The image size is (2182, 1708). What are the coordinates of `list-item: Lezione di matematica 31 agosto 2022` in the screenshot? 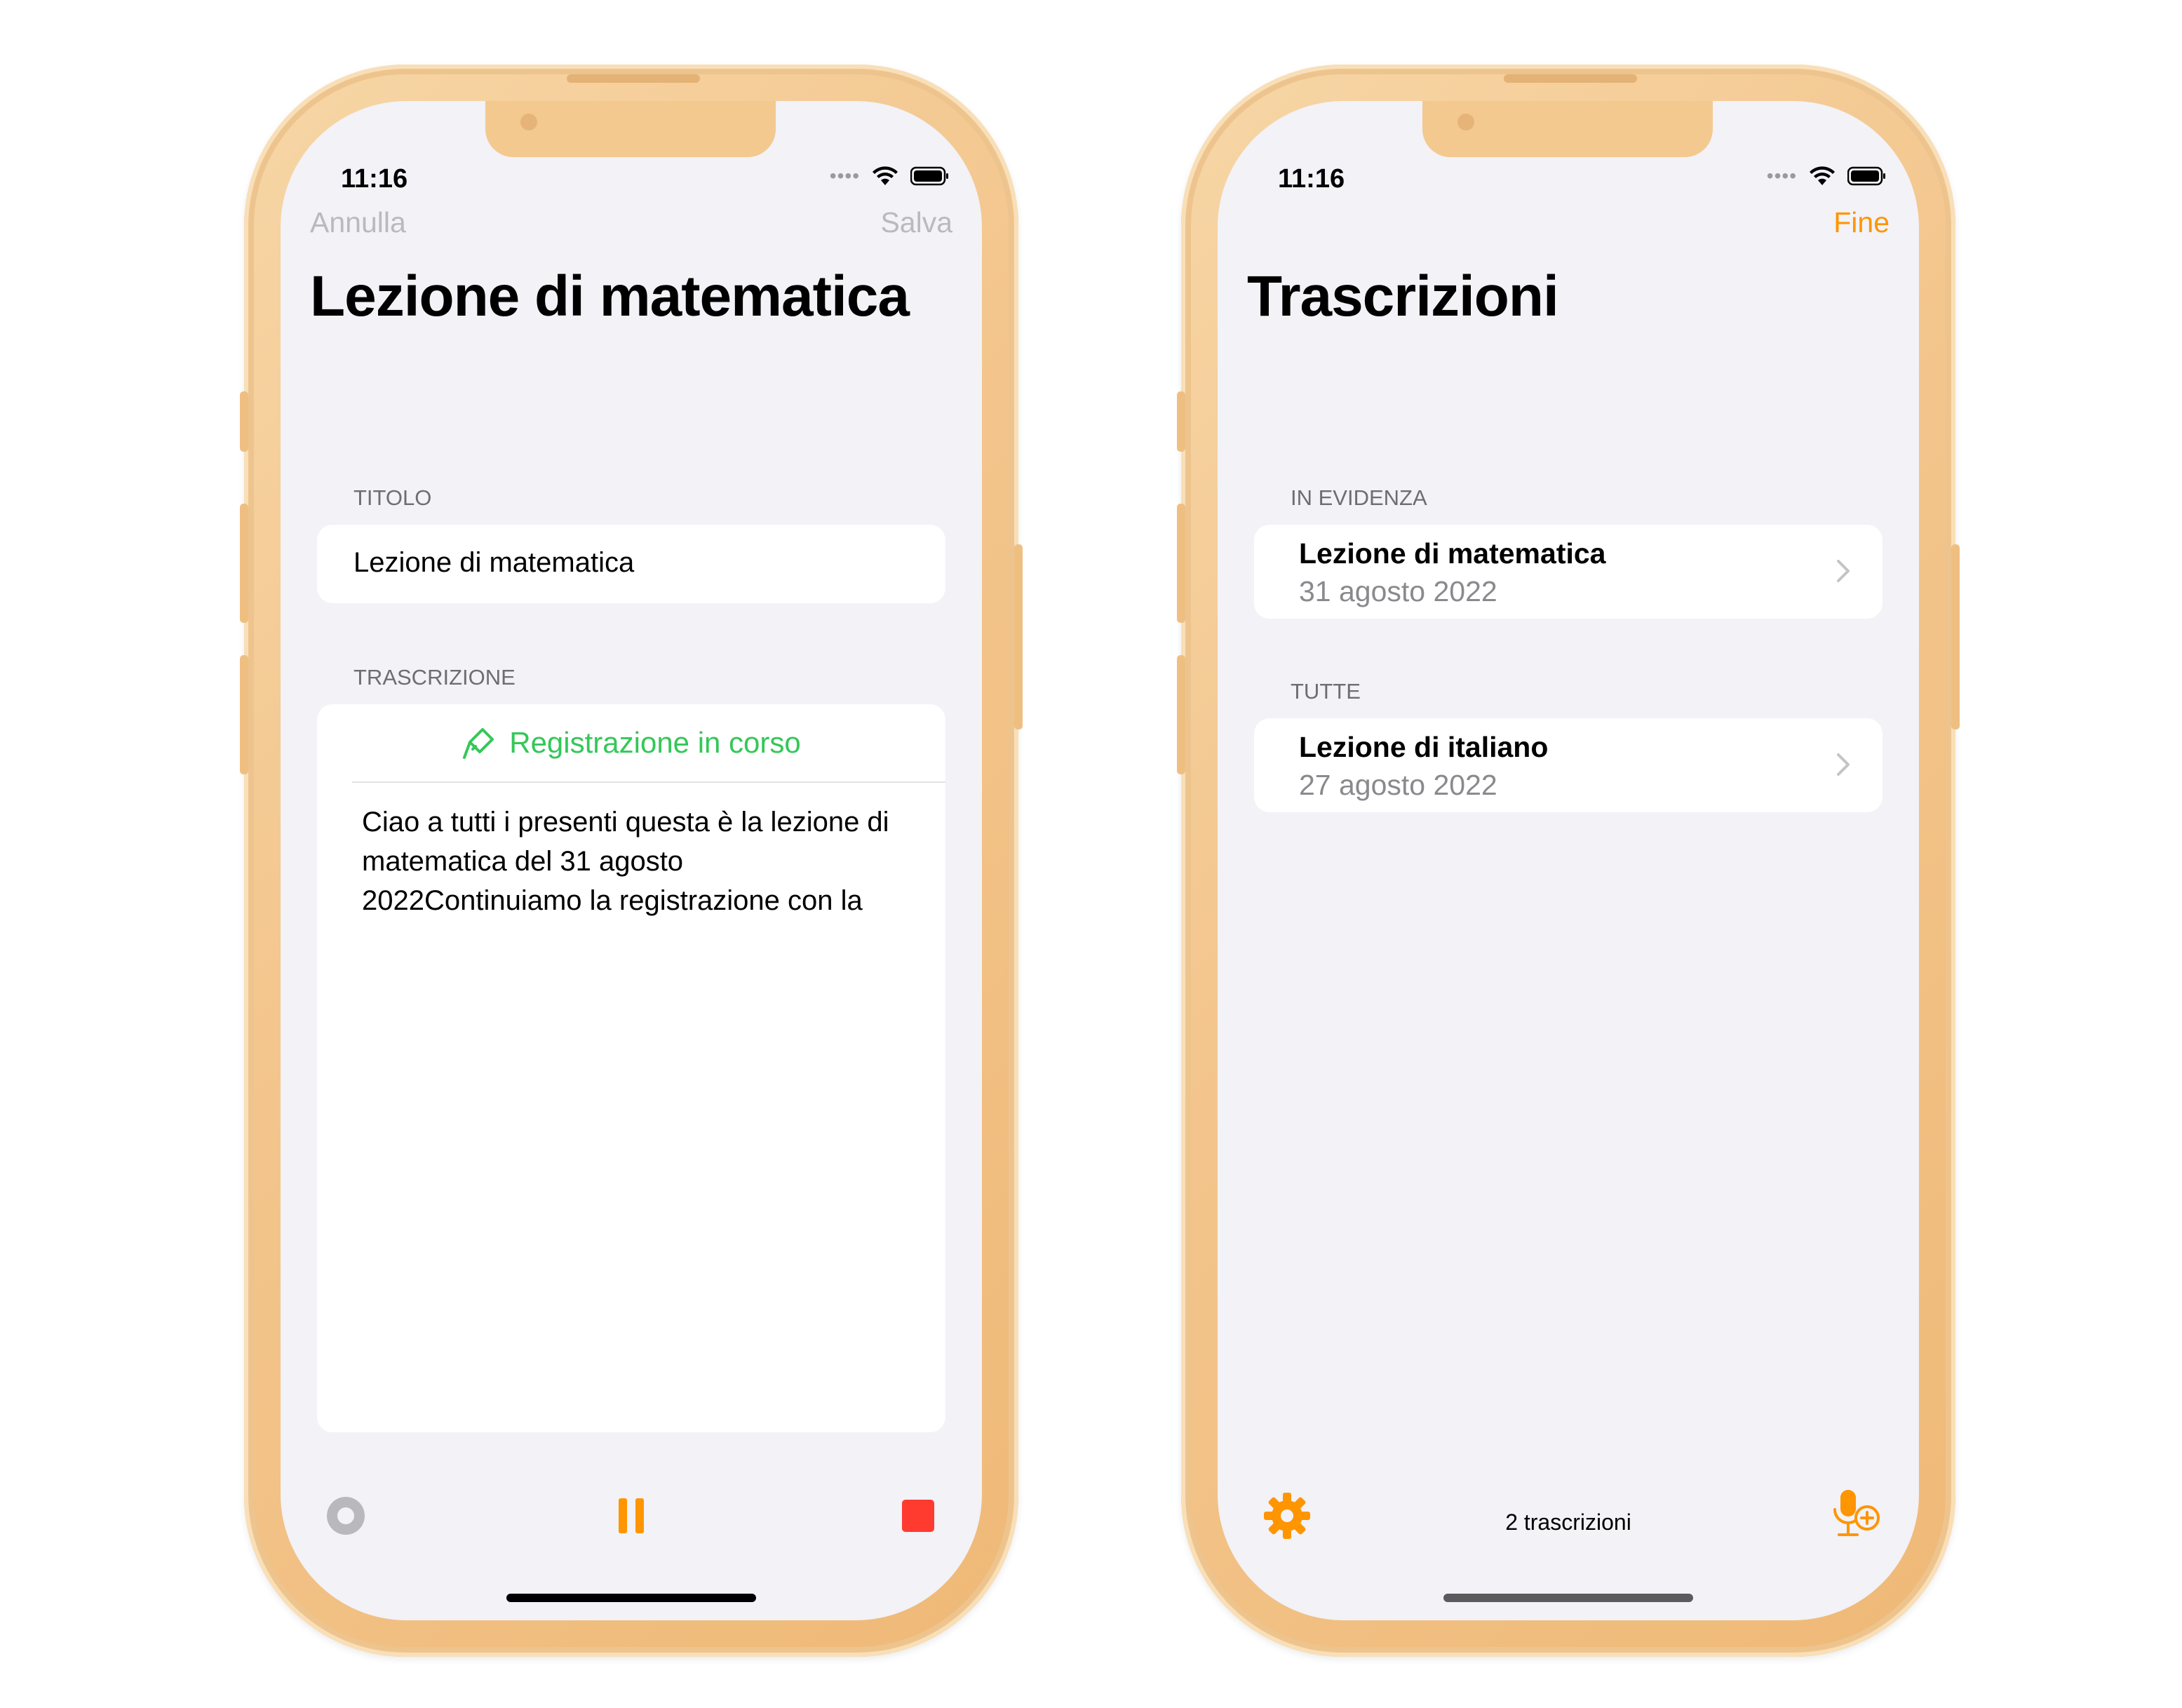 It's located at (1568, 572).